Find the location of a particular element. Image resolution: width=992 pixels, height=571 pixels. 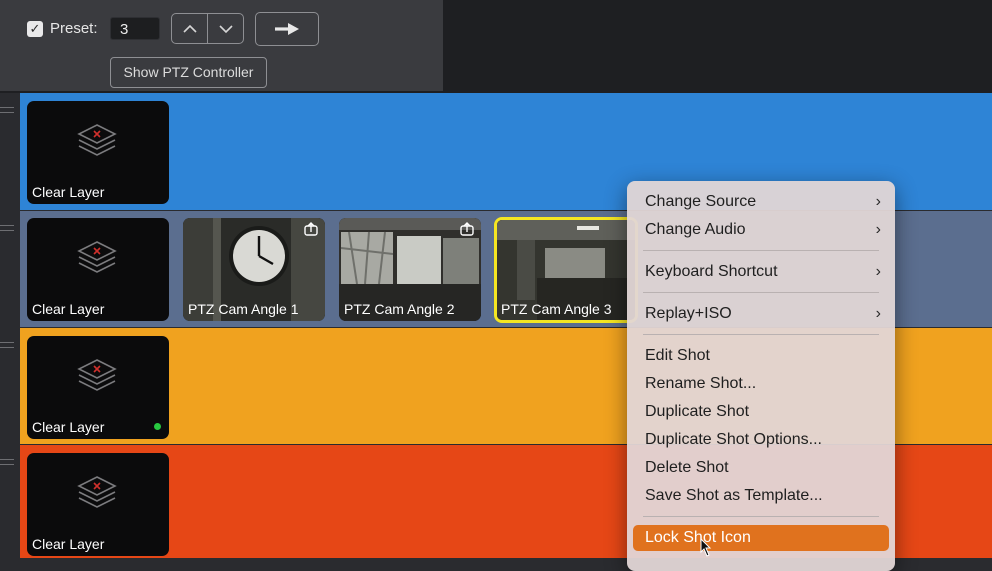

menu-item-lock-shot-icon: Lock Shot Icon is located at coordinates (761, 538).